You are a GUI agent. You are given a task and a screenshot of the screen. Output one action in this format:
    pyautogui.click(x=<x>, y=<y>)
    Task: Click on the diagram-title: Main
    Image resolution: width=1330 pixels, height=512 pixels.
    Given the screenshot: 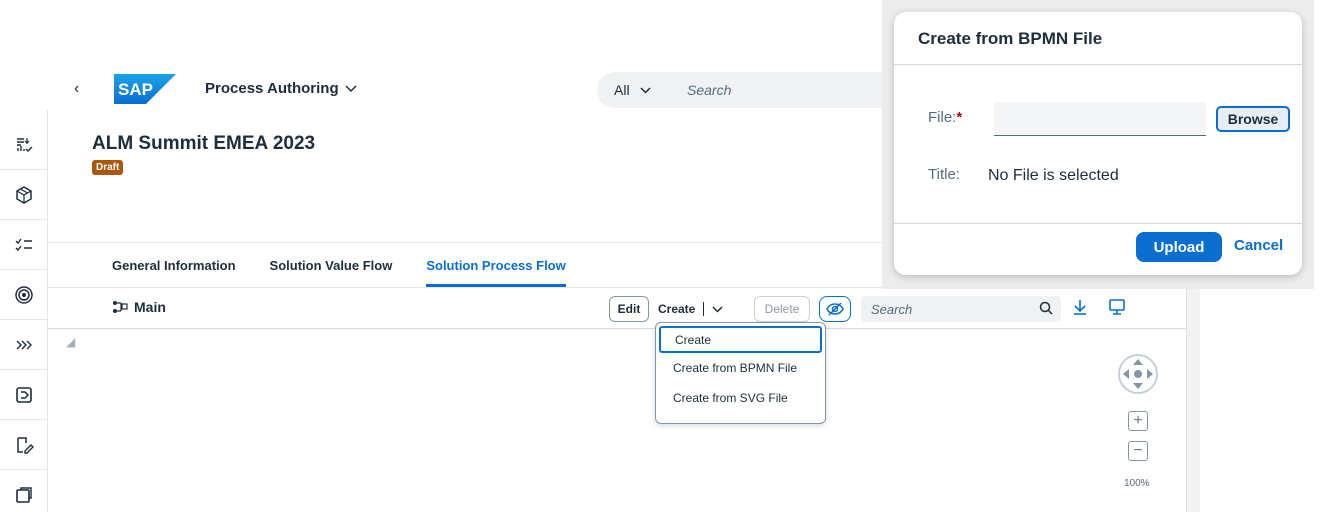 What is the action you would take?
    pyautogui.click(x=139, y=307)
    